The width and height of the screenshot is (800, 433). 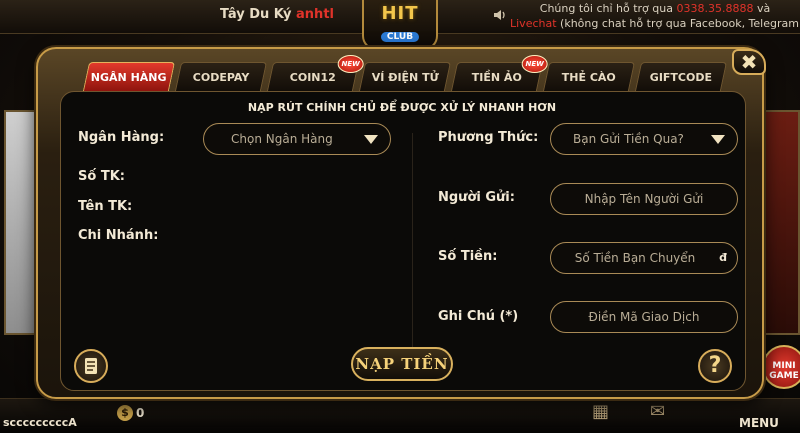 I want to click on tab-label: NGÂN HÀNG, so click(x=128, y=77).